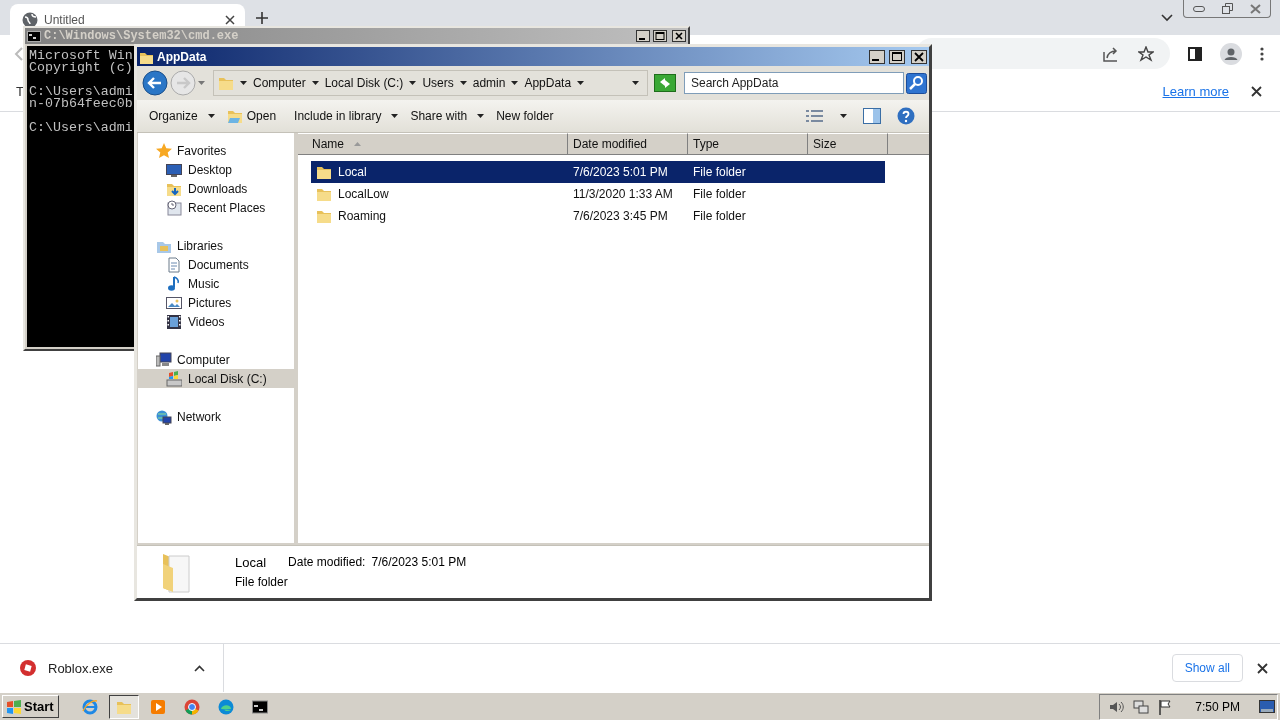 The height and width of the screenshot is (720, 1280). I want to click on computer-icon, so click(164, 359).